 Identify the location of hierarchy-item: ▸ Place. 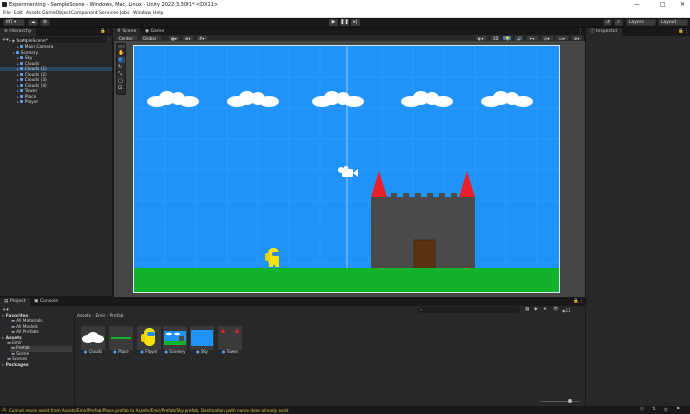
(26, 97).